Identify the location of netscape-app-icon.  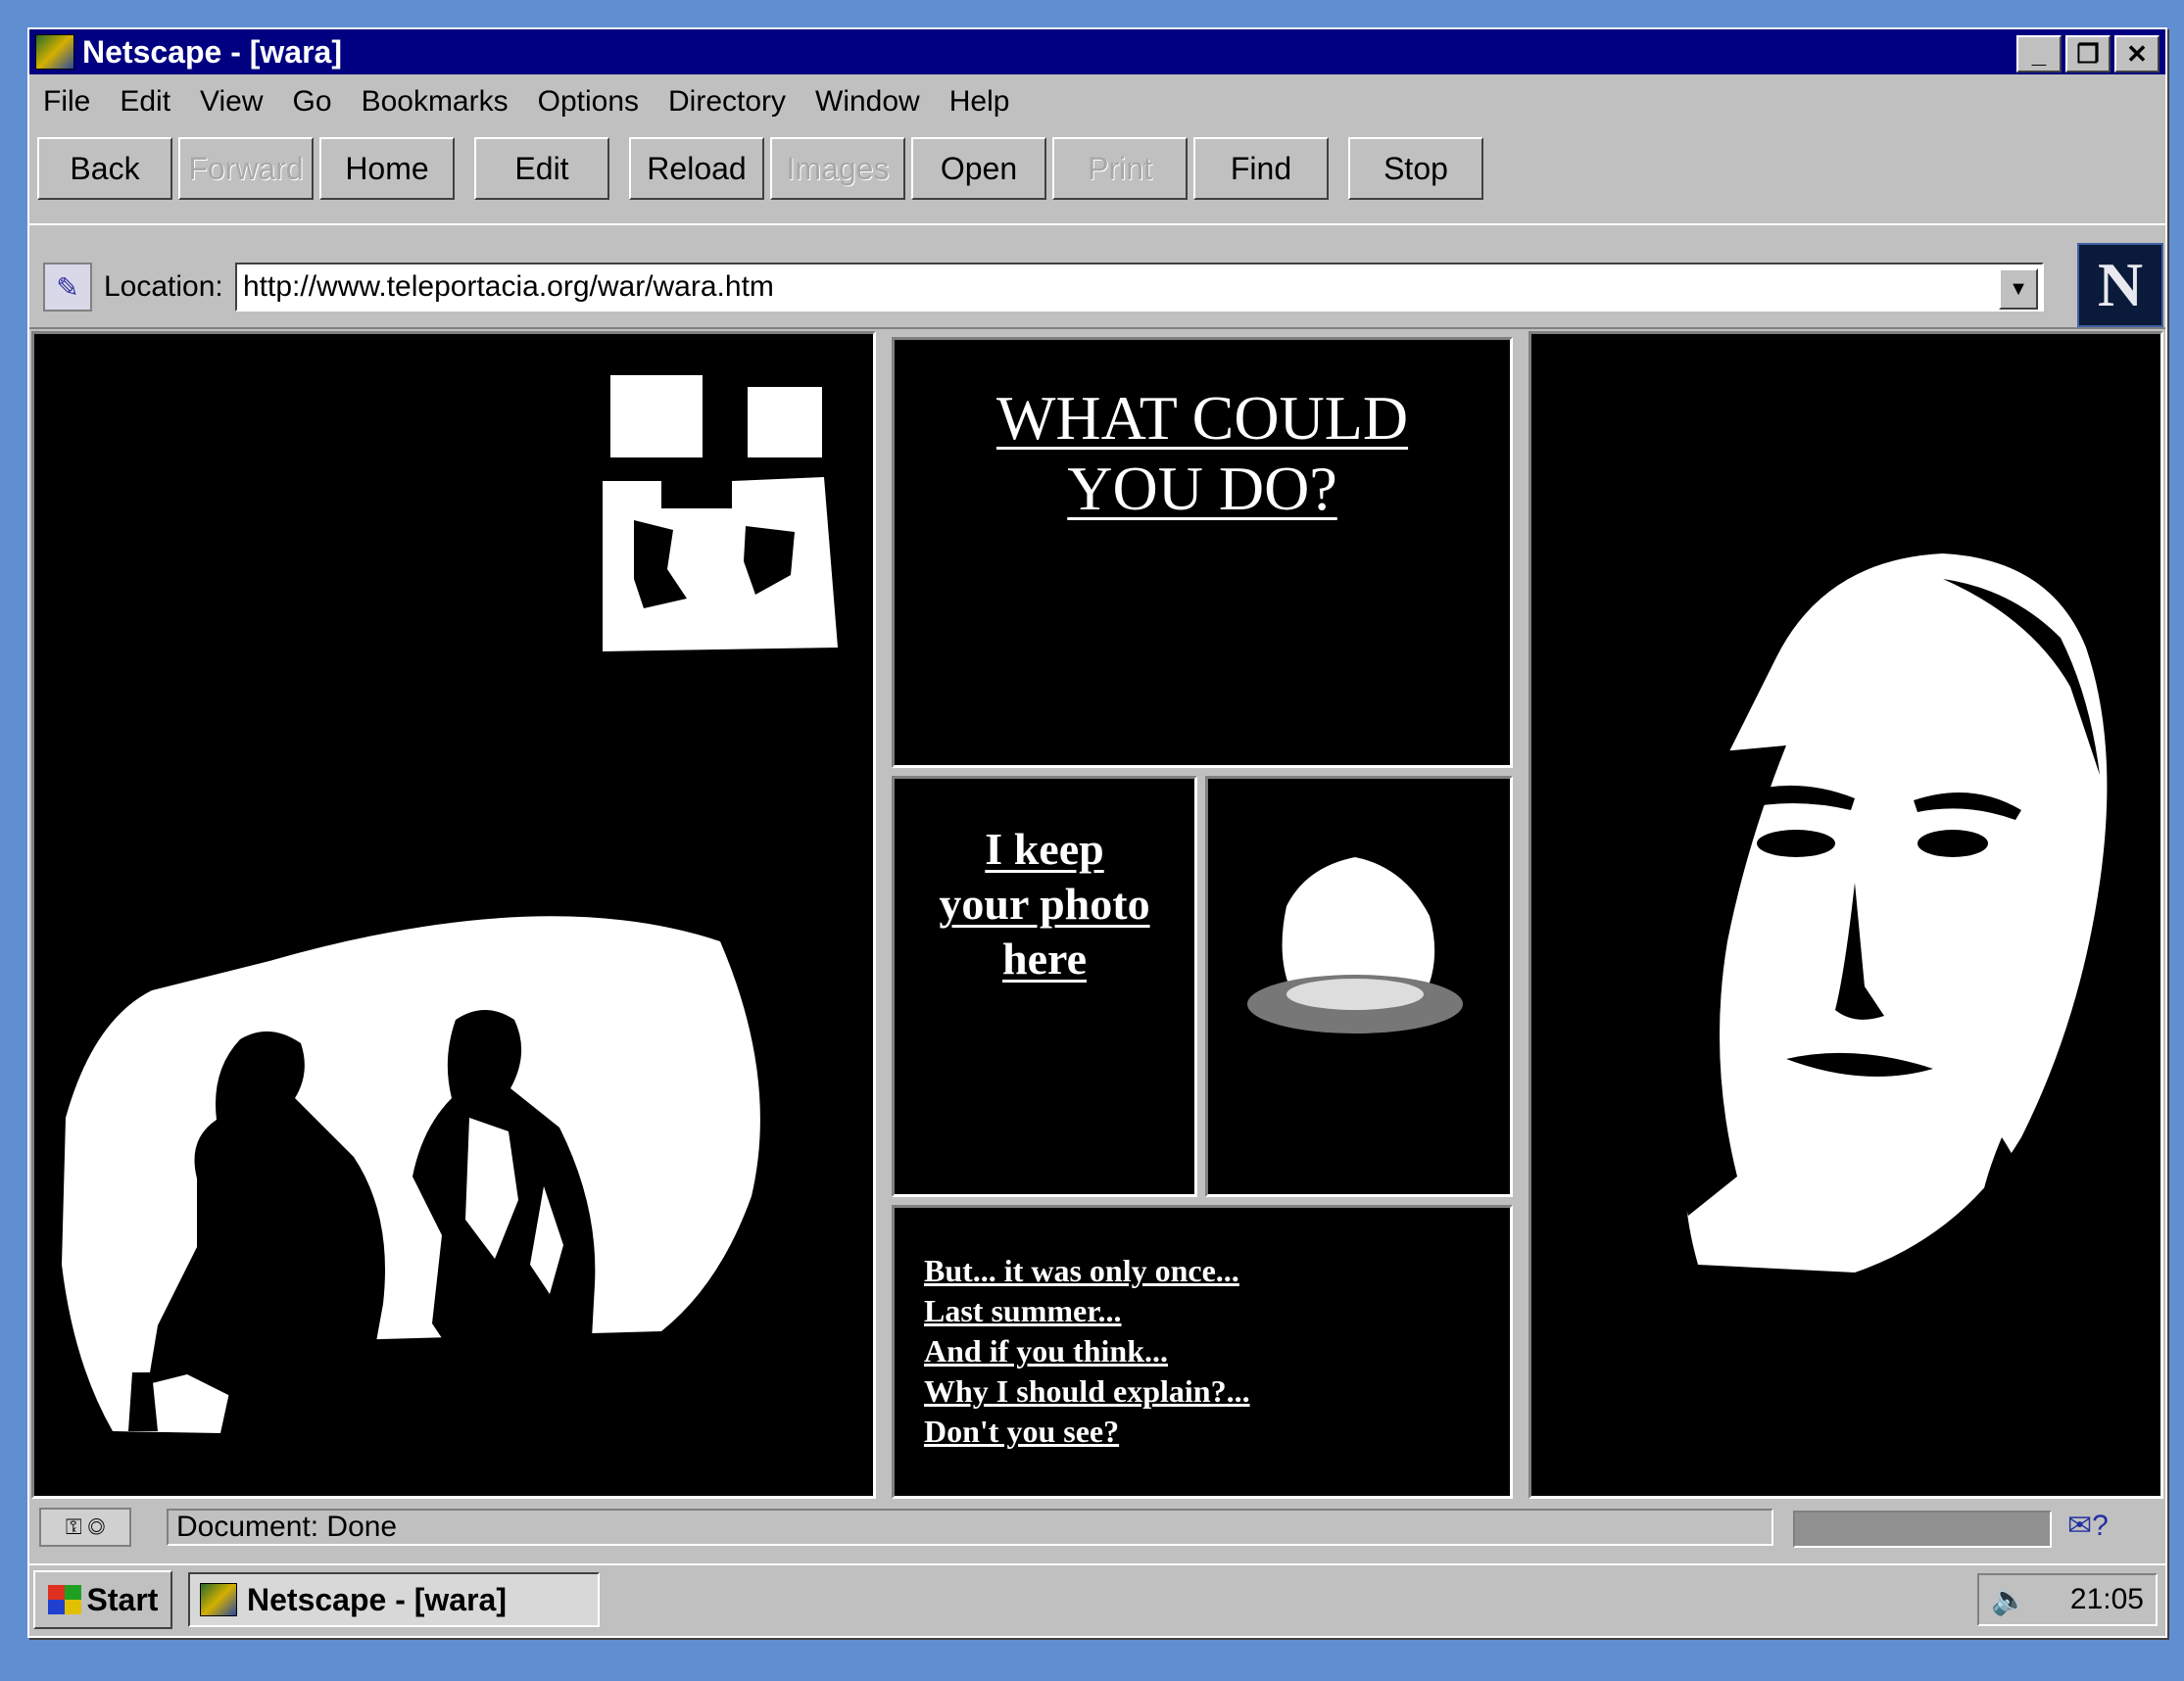
(54, 52).